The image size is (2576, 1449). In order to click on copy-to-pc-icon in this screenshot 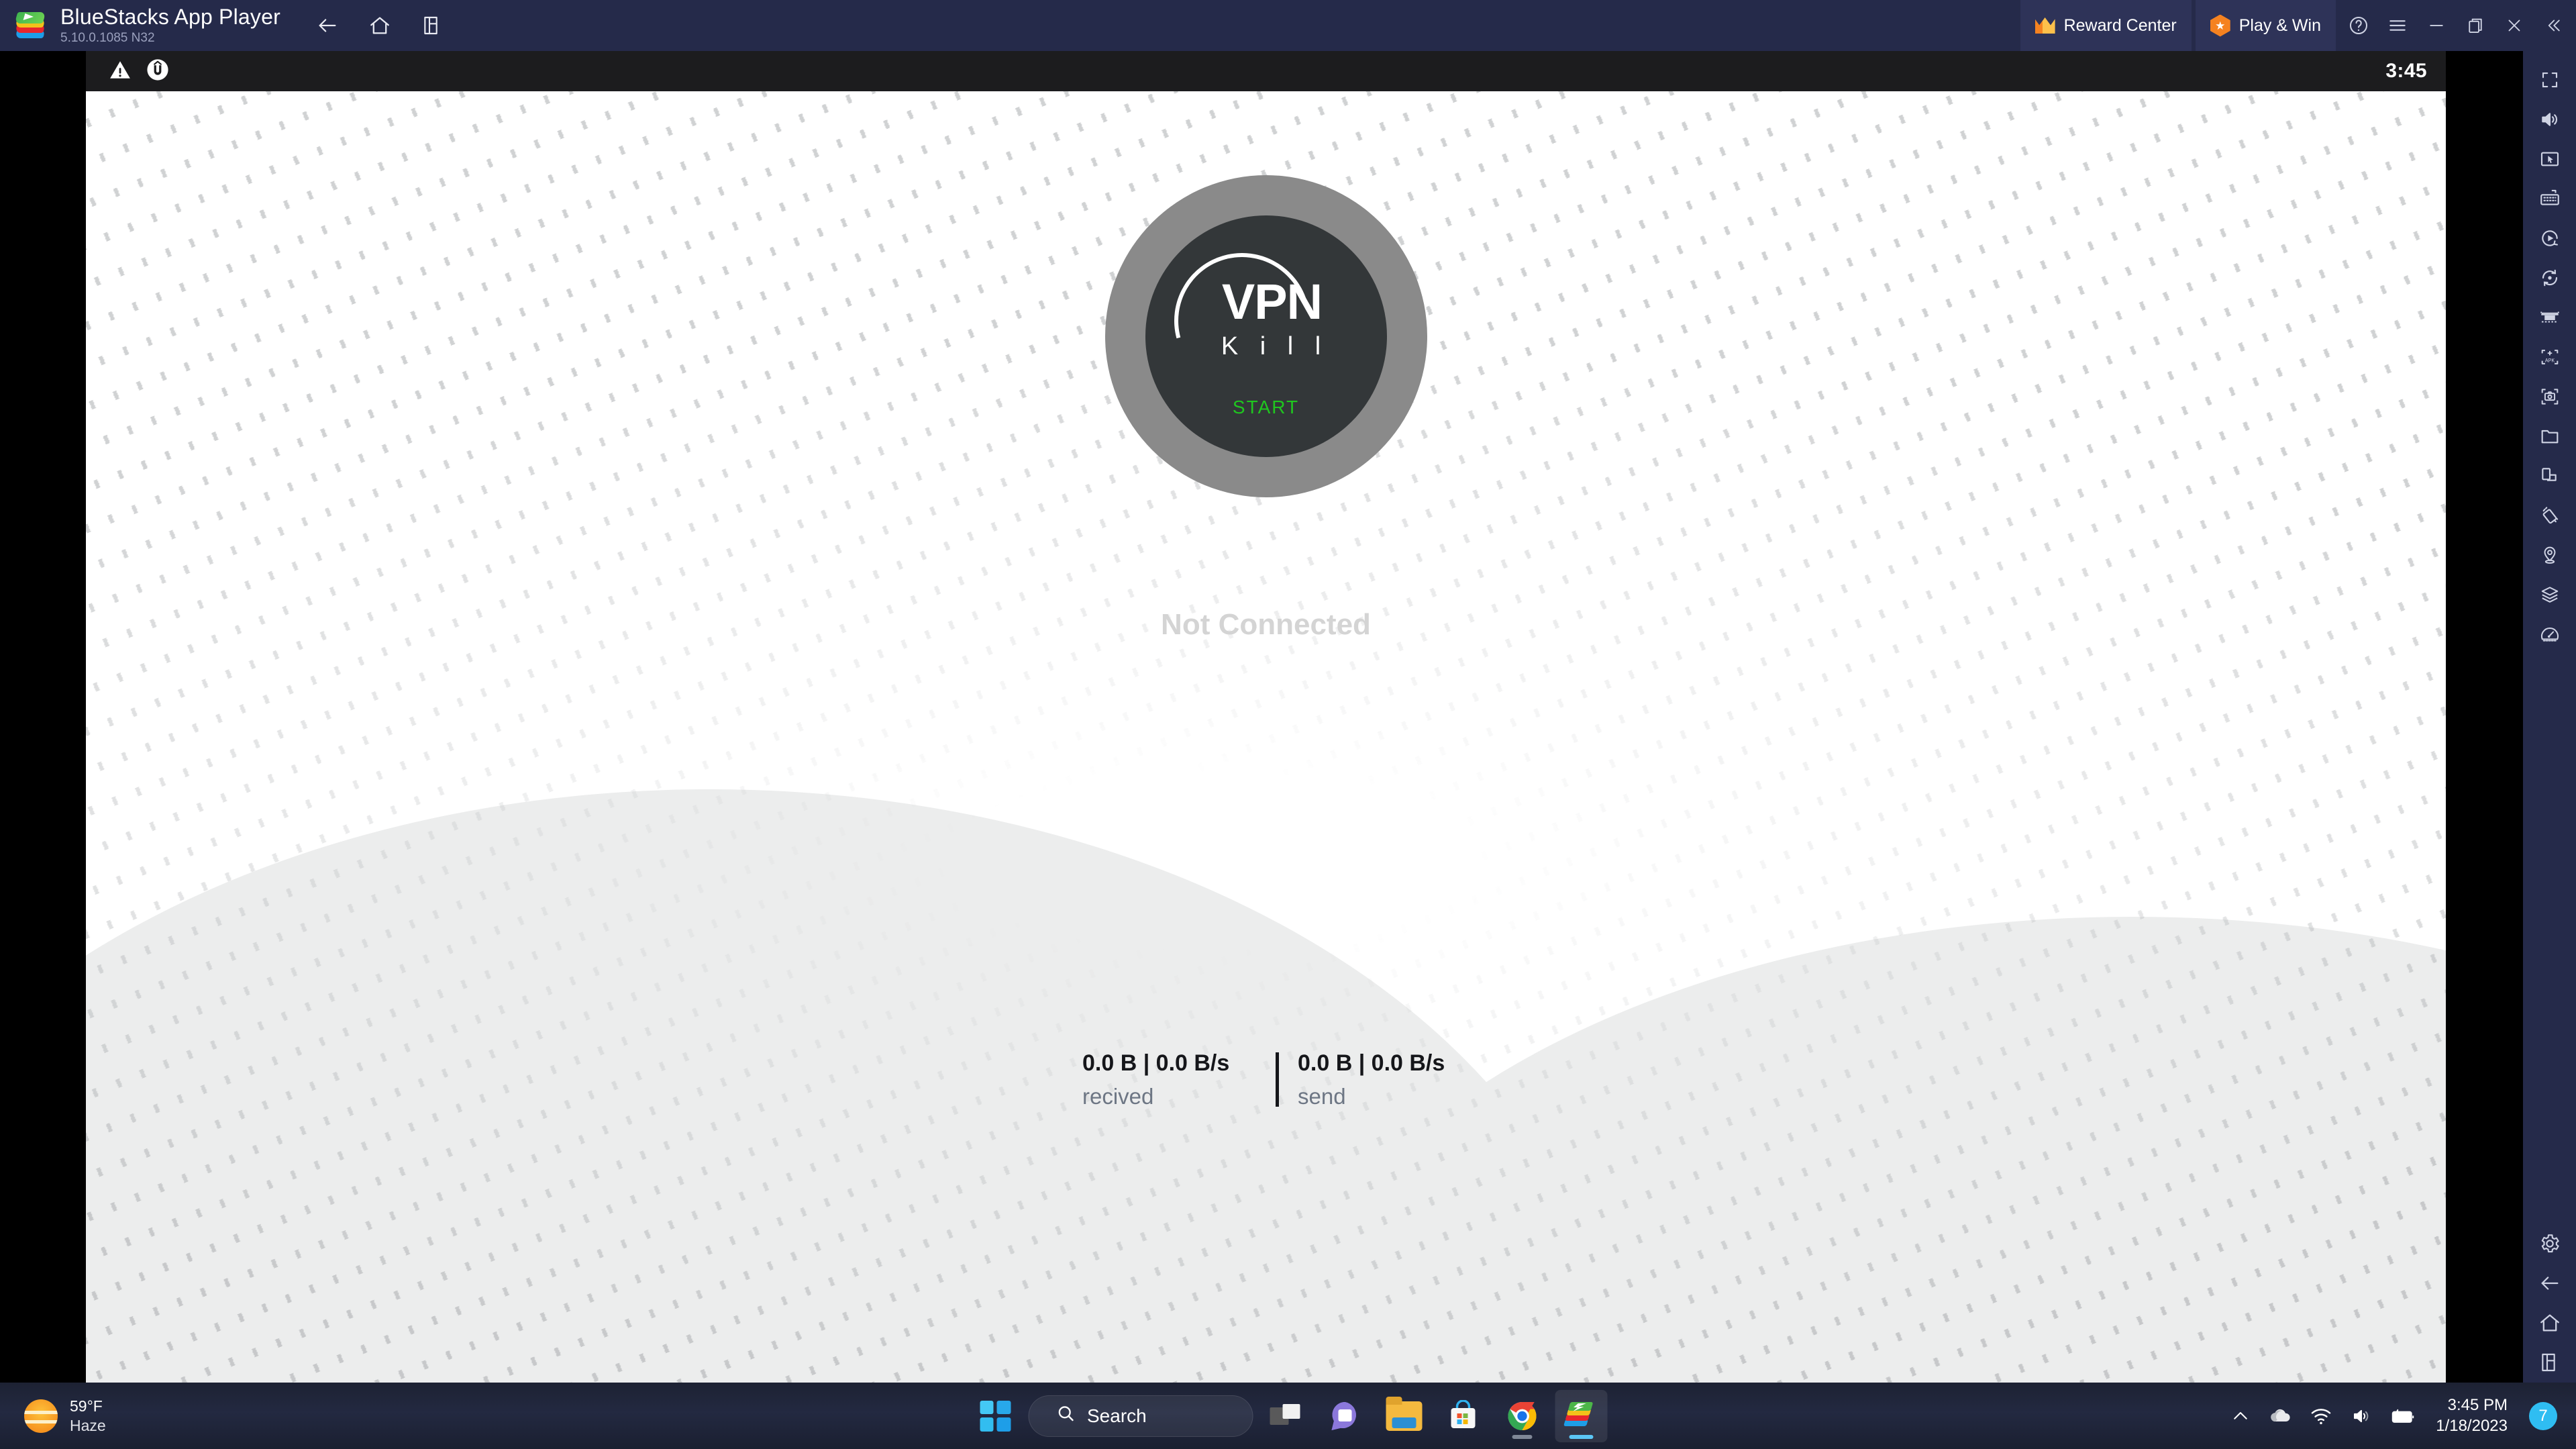, I will do `click(2549, 475)`.